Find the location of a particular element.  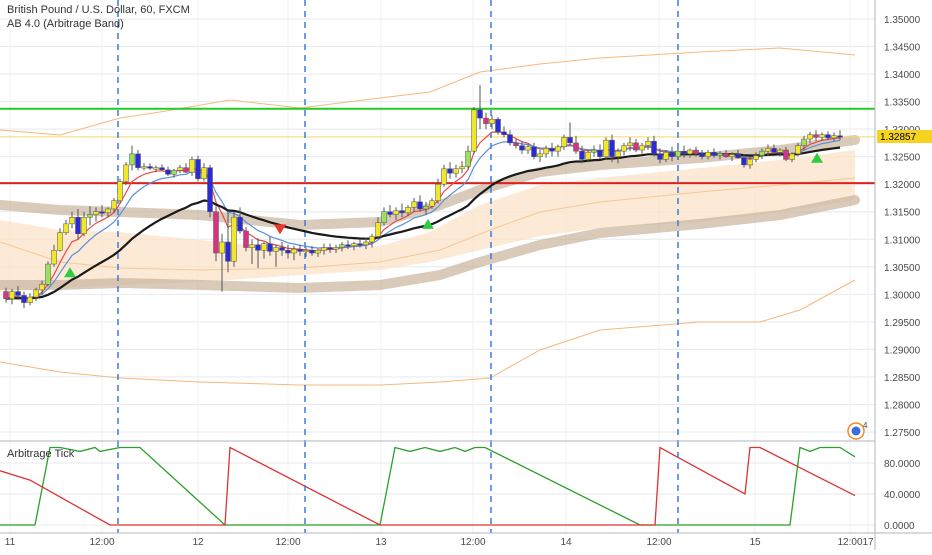

time-tick-label: 13 is located at coordinates (381, 542).